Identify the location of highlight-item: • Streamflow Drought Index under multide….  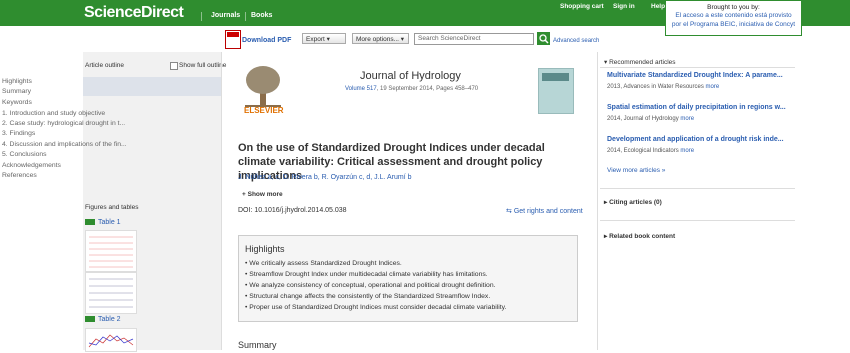
(366, 274).